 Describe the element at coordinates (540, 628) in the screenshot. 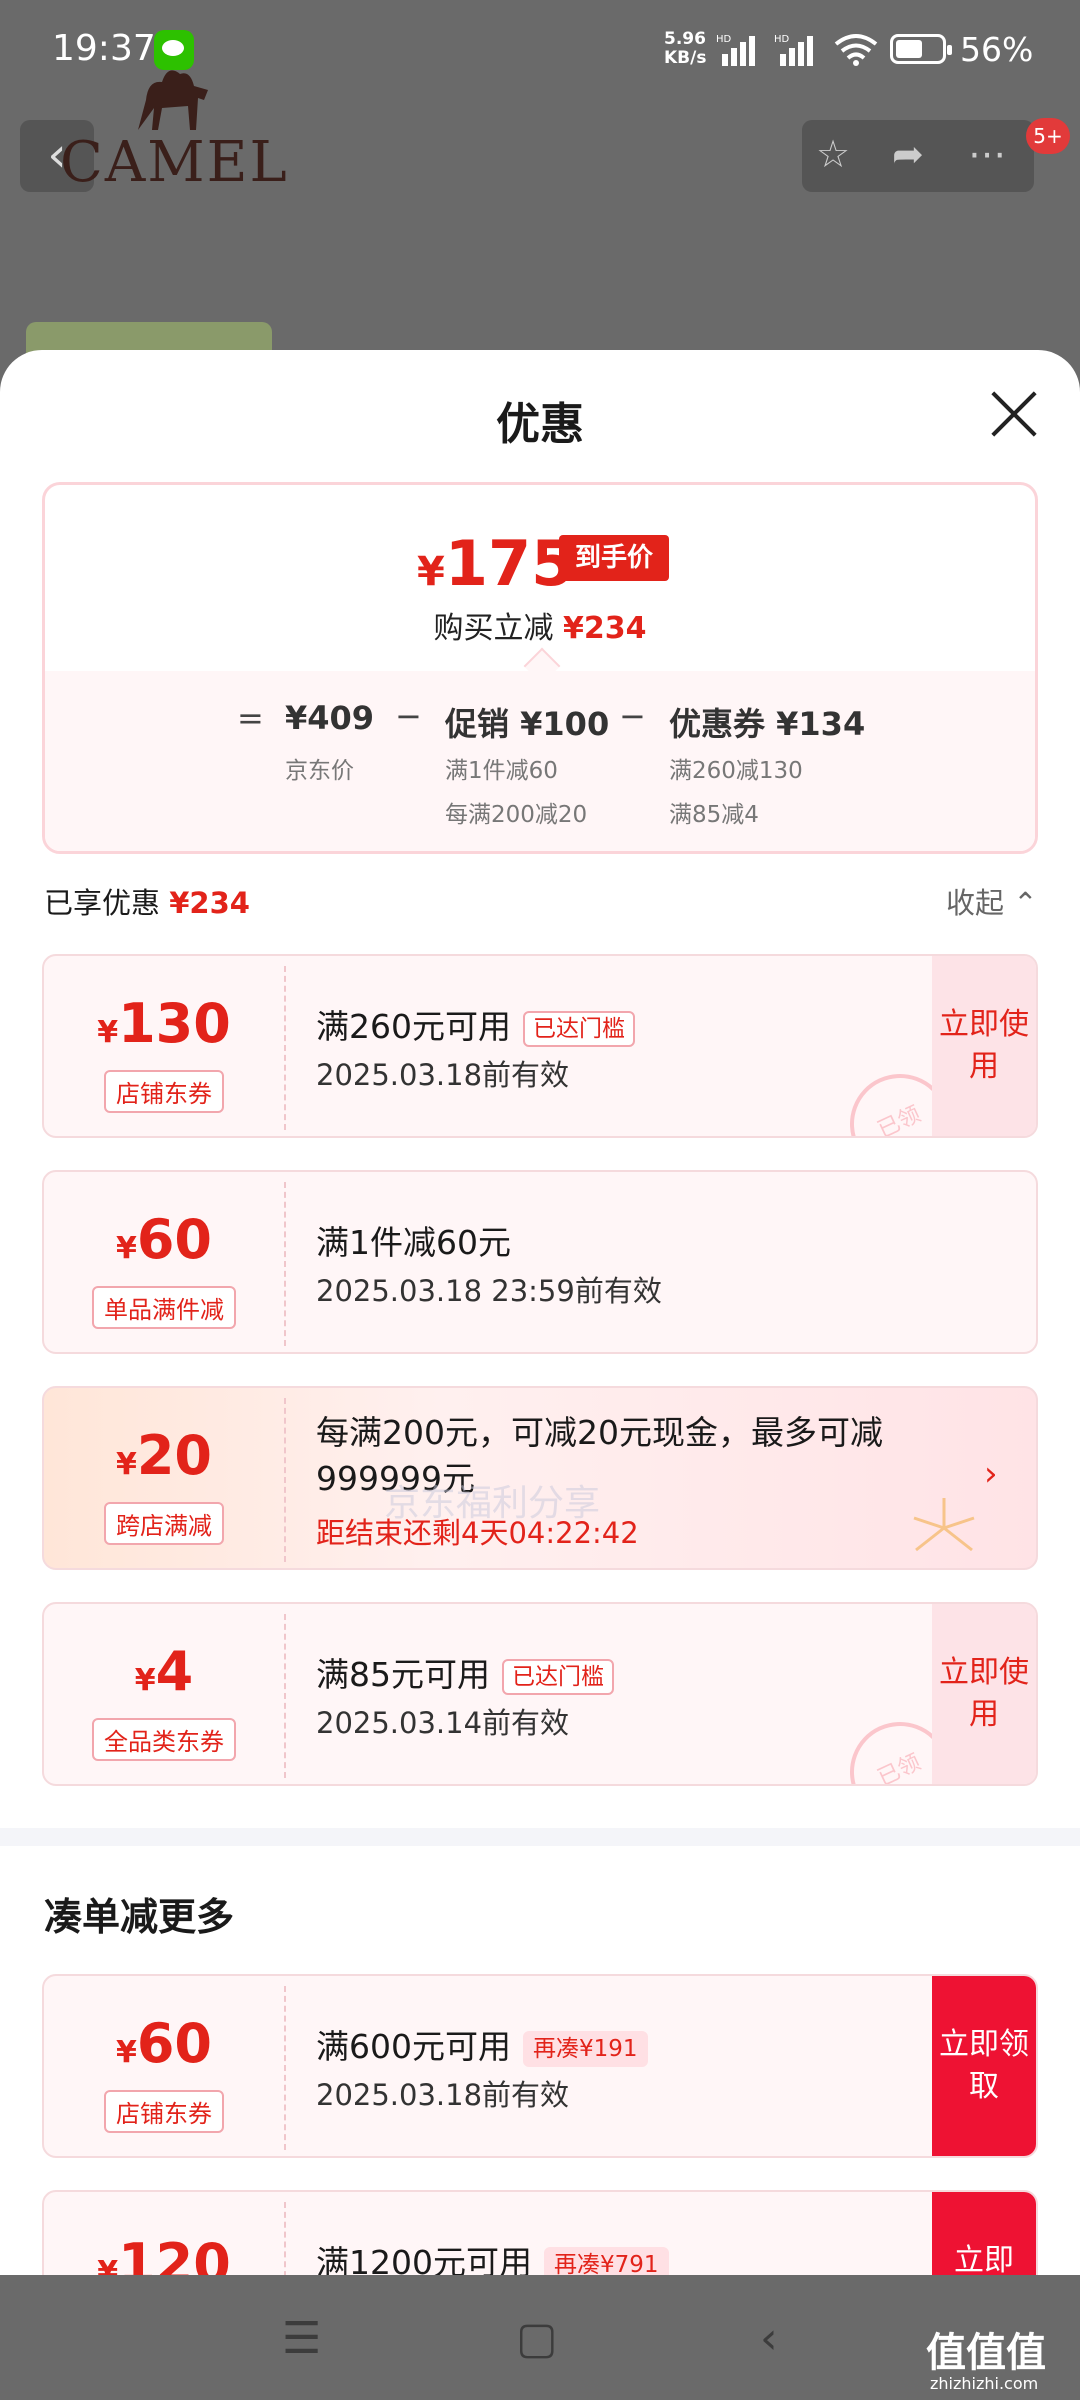

I see `instant-discount: 购买立减 ¥234` at that location.